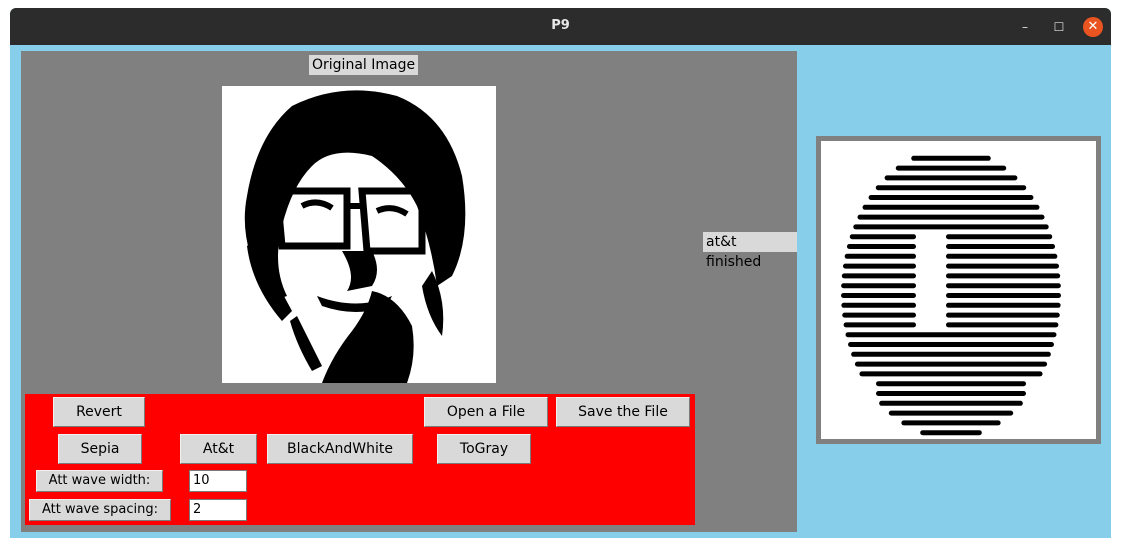 This screenshot has width=1121, height=546. What do you see at coordinates (340, 449) in the screenshot?
I see `blackandwhite-button: BlackAndWhite` at bounding box center [340, 449].